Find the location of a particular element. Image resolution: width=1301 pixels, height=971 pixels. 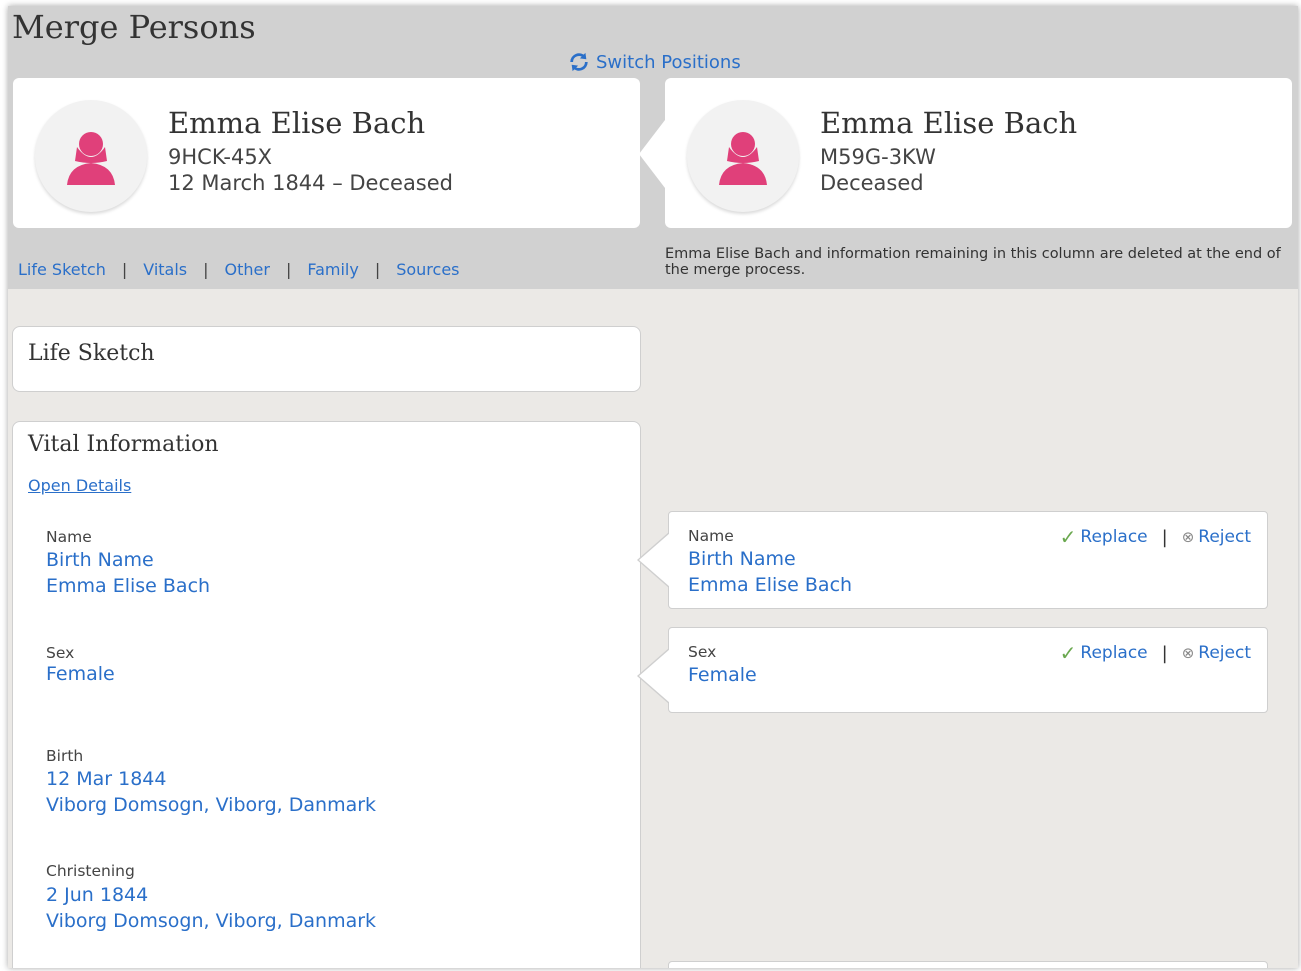

name-type-value: Birth Name is located at coordinates (100, 560).